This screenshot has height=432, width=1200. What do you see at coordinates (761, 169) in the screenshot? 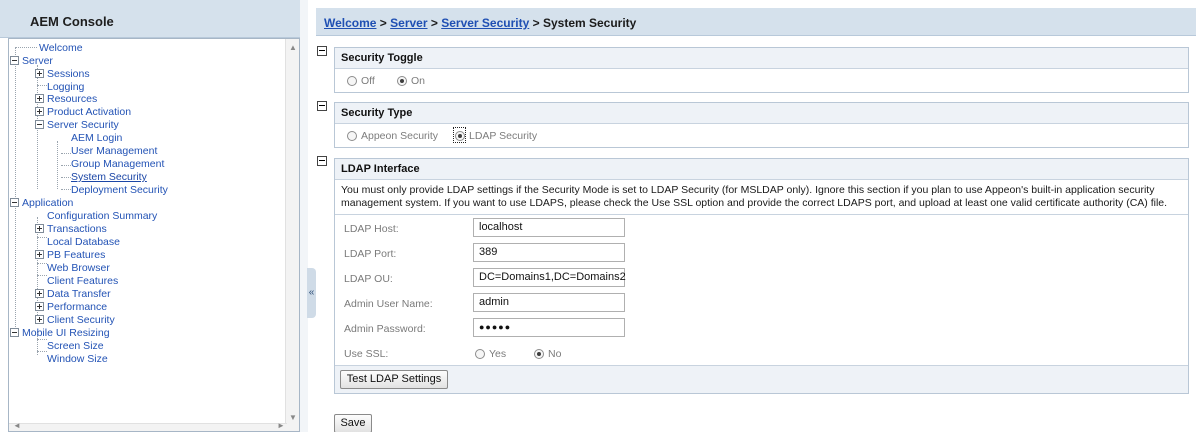
I see `panel-title: LDAP Interface` at bounding box center [761, 169].